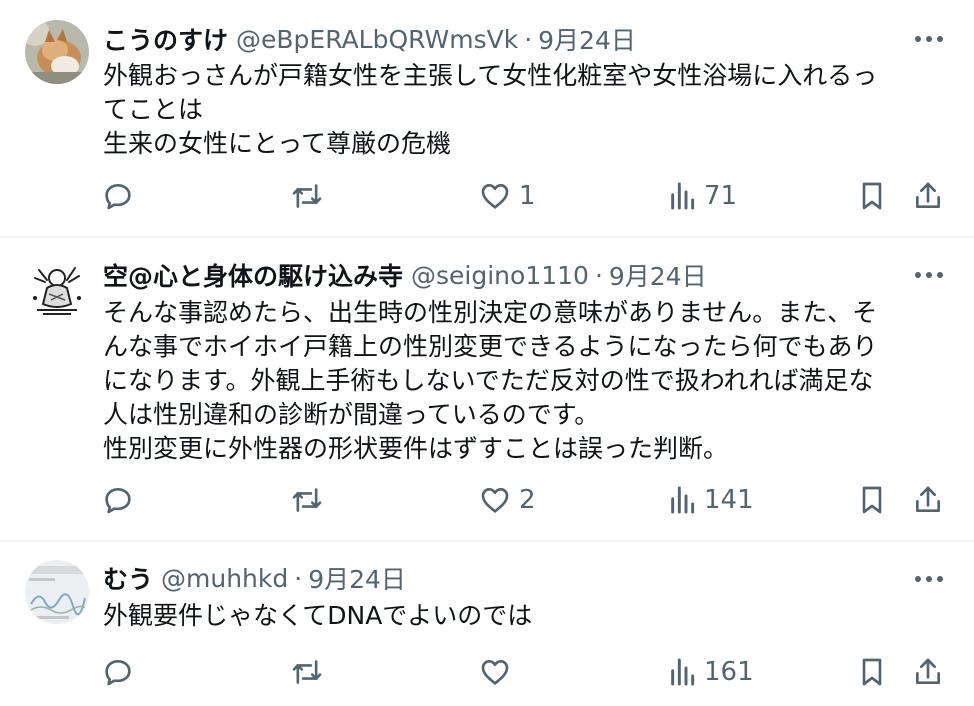 The height and width of the screenshot is (706, 974). I want to click on tweet-header: こうのすけ @eBpERALbQRWmsVk · 9月24日, so click(369, 39).